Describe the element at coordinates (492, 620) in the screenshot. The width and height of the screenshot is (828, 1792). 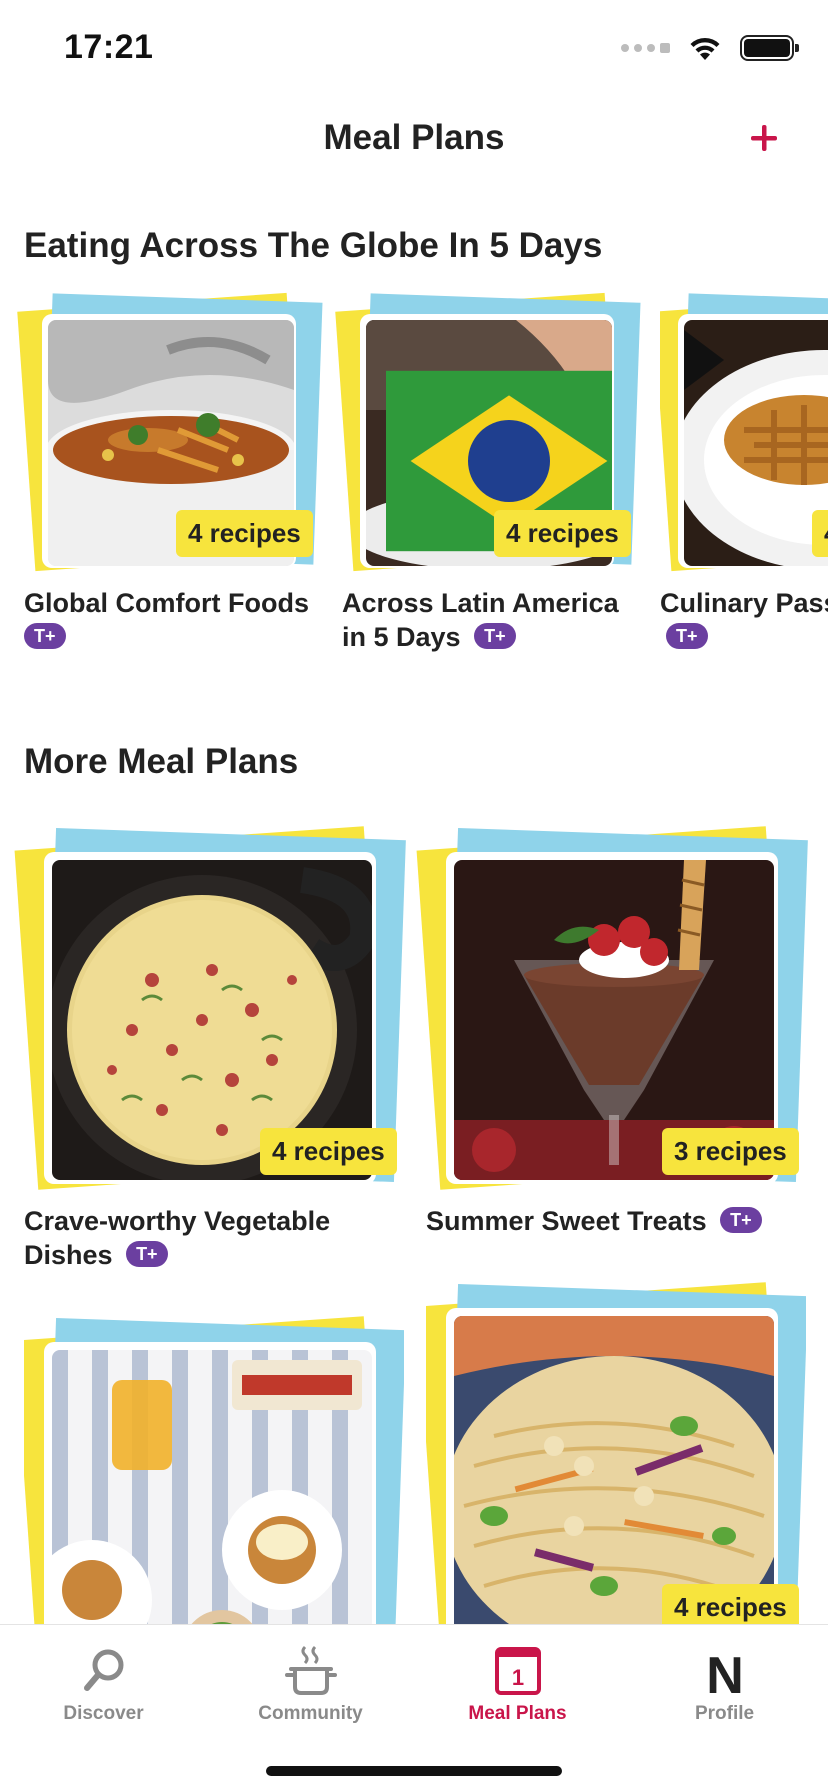
I see `plan-title: Across Latin America in 5 Days T+` at that location.